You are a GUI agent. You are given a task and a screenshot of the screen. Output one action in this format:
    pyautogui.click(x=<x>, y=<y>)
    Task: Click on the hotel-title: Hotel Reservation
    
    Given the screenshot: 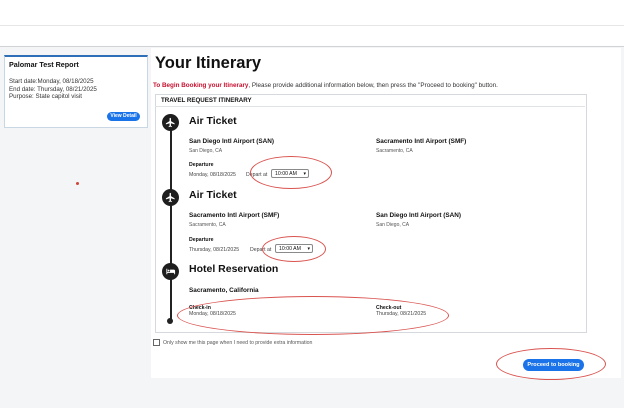 What is the action you would take?
    pyautogui.click(x=234, y=269)
    